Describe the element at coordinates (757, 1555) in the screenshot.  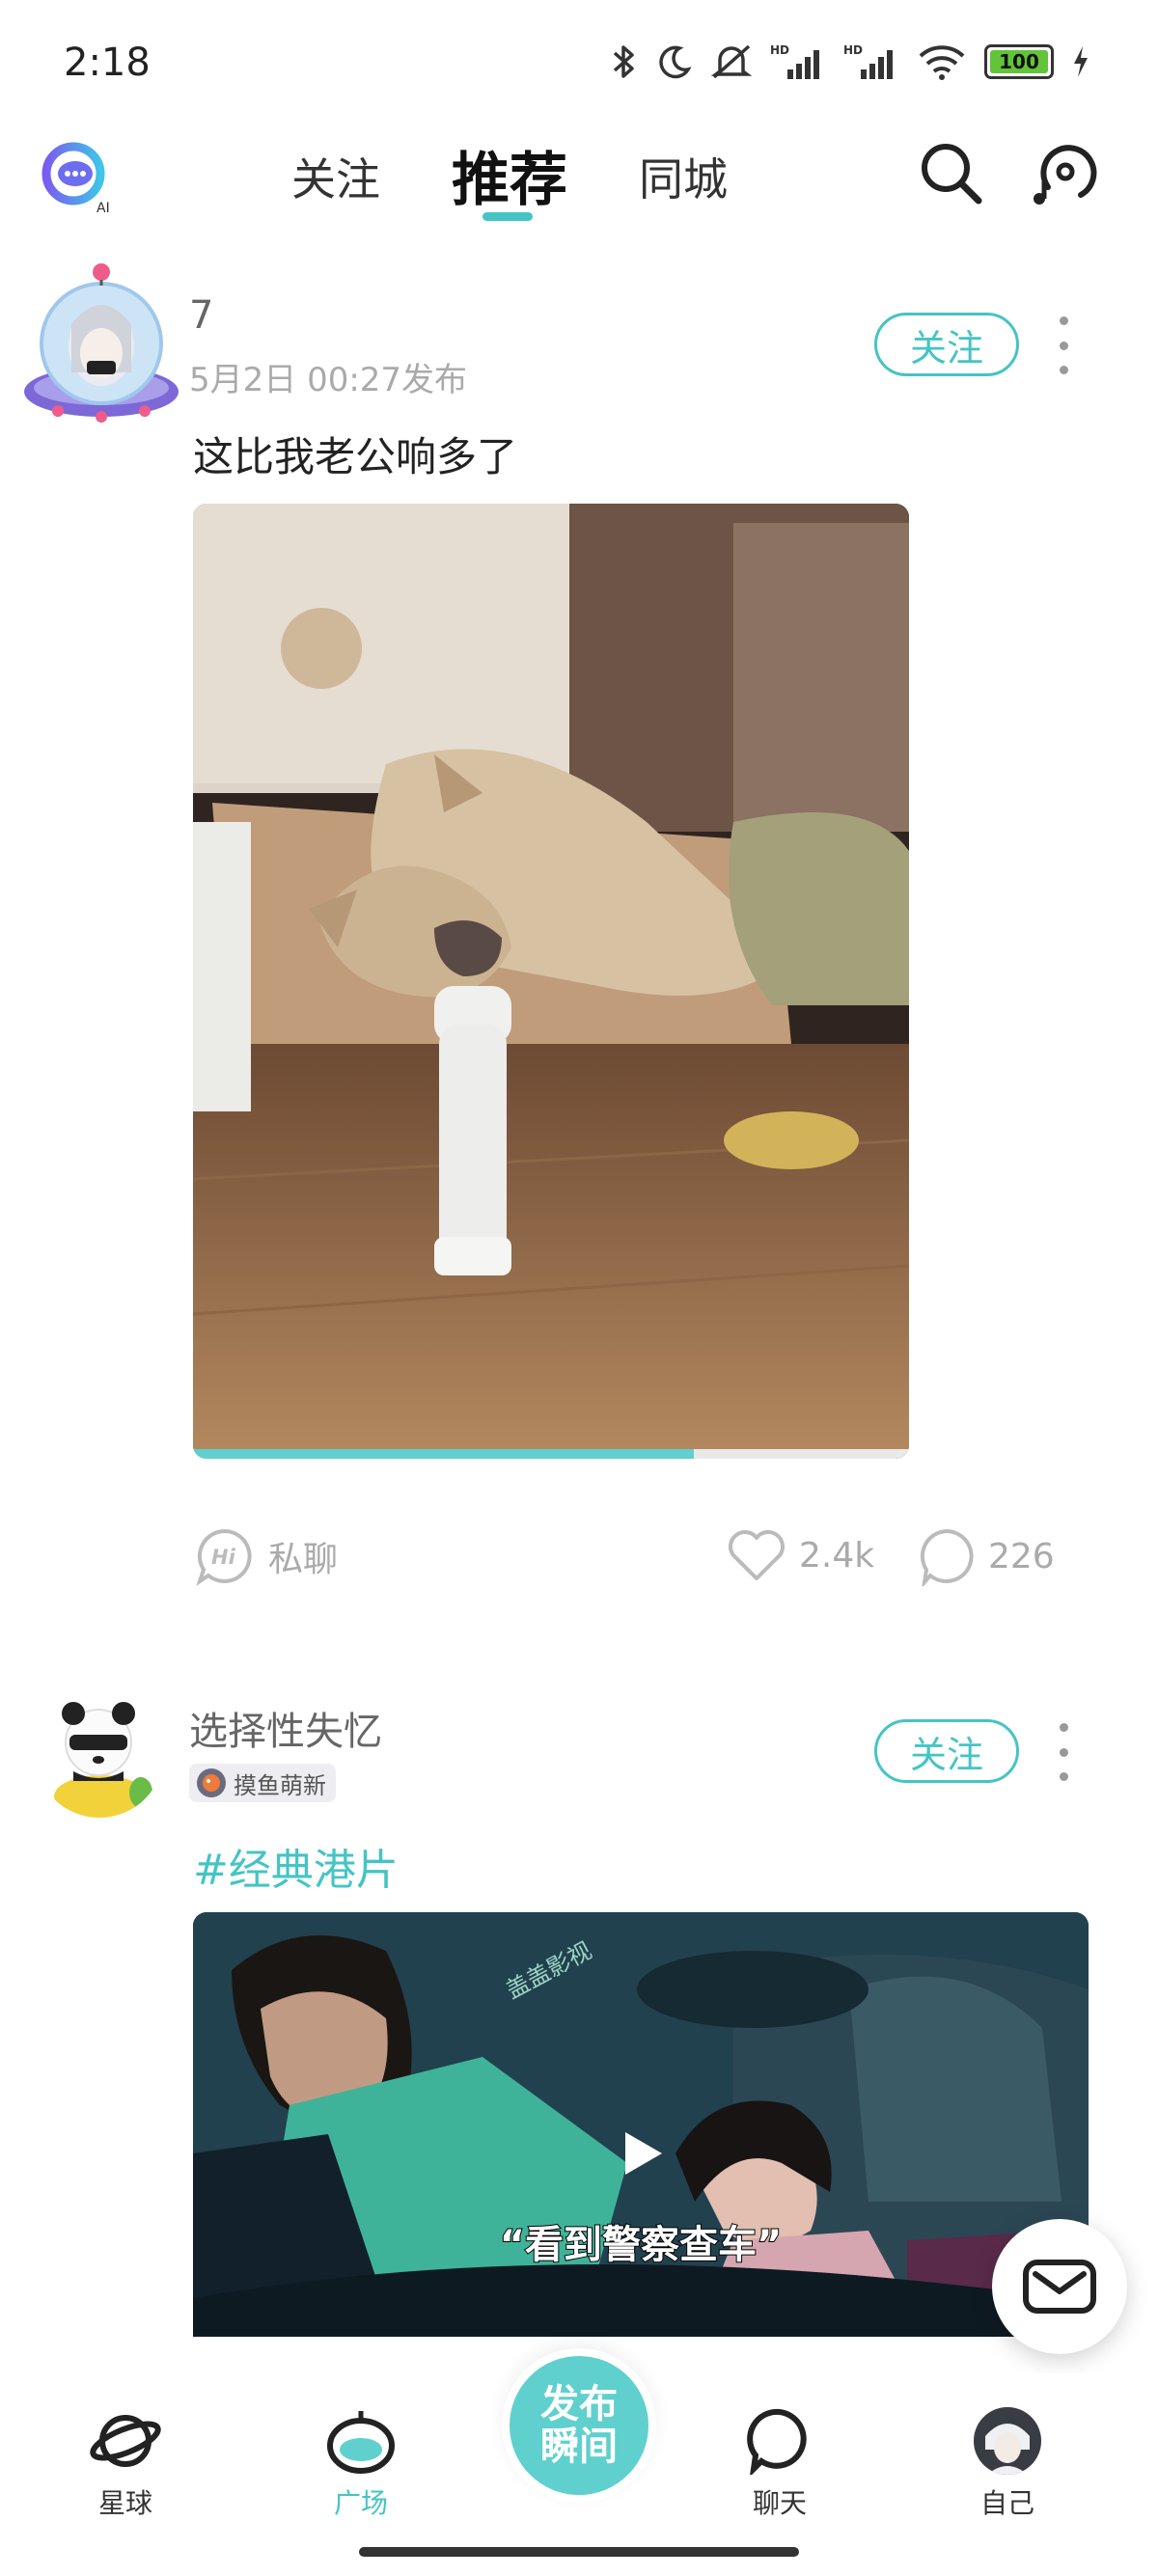
I see `heart-icon` at that location.